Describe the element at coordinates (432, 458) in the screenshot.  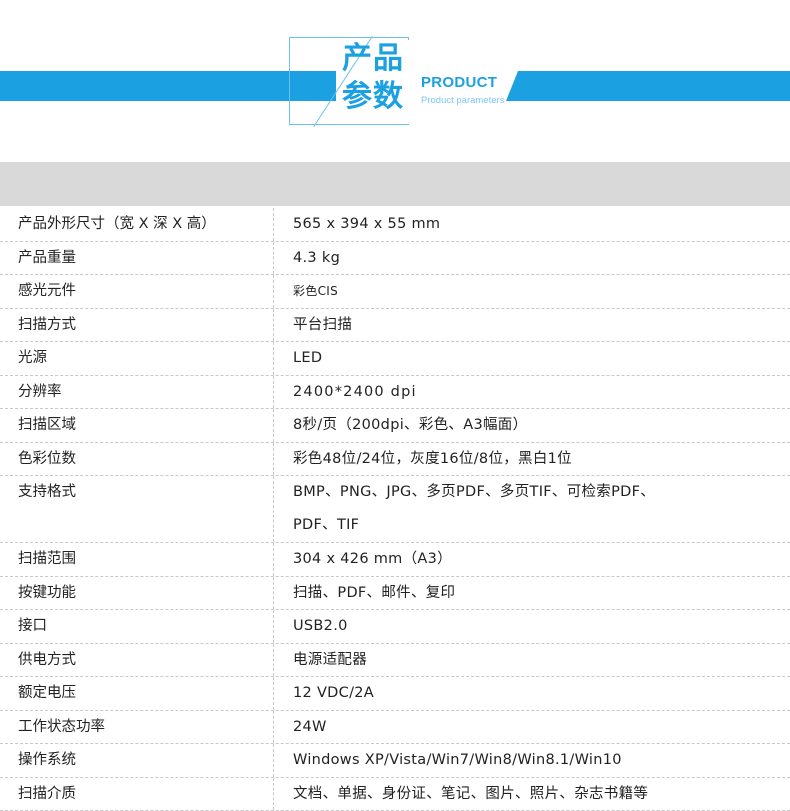
I see `spec-value: 彩色48位/24位，灰度16位/8位，黑白1位` at that location.